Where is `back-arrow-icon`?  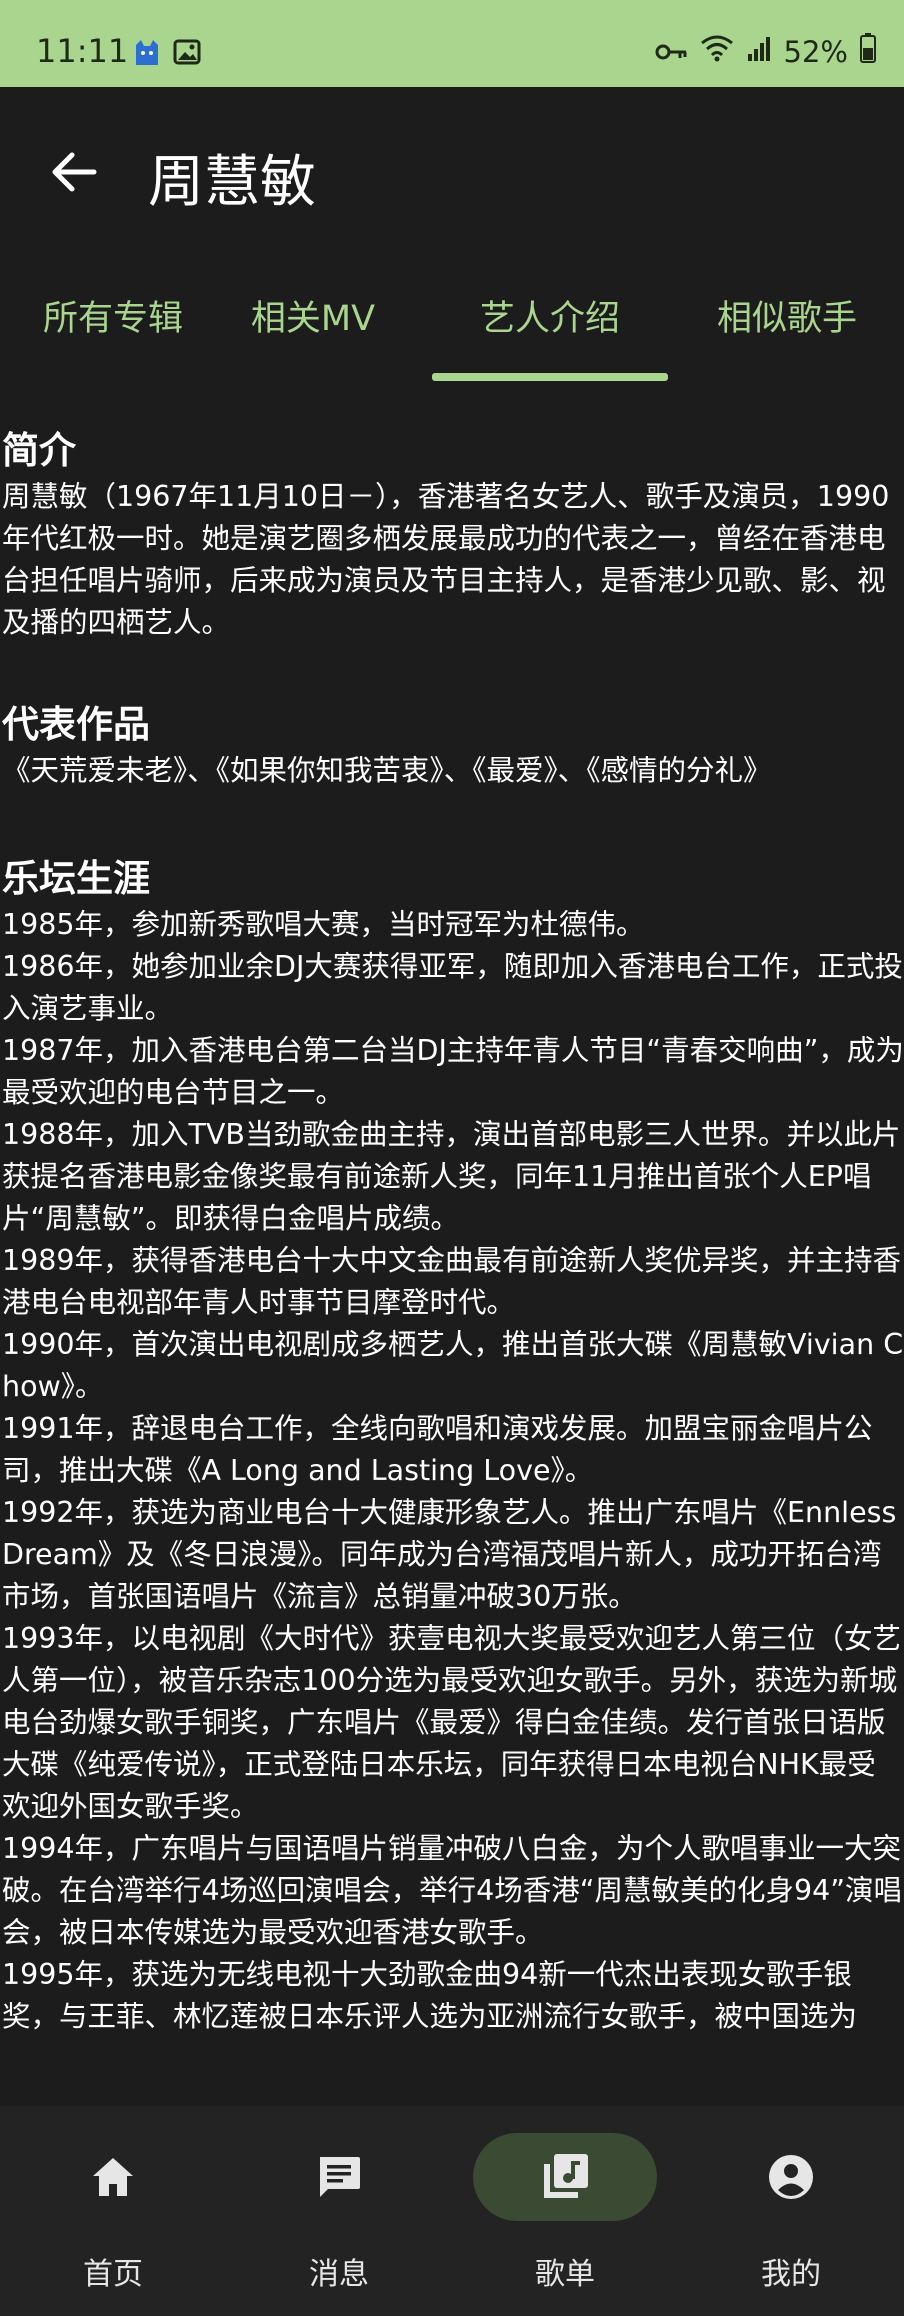 back-arrow-icon is located at coordinates (74, 172).